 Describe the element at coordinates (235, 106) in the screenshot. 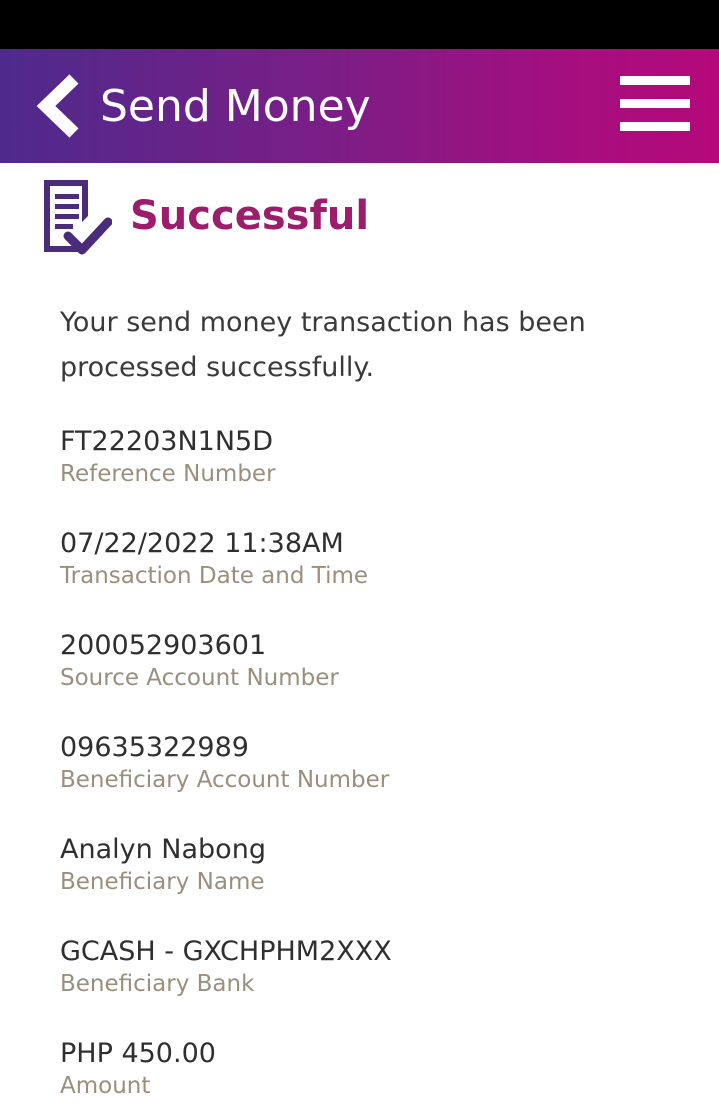

I see `page-title: Send Money` at that location.